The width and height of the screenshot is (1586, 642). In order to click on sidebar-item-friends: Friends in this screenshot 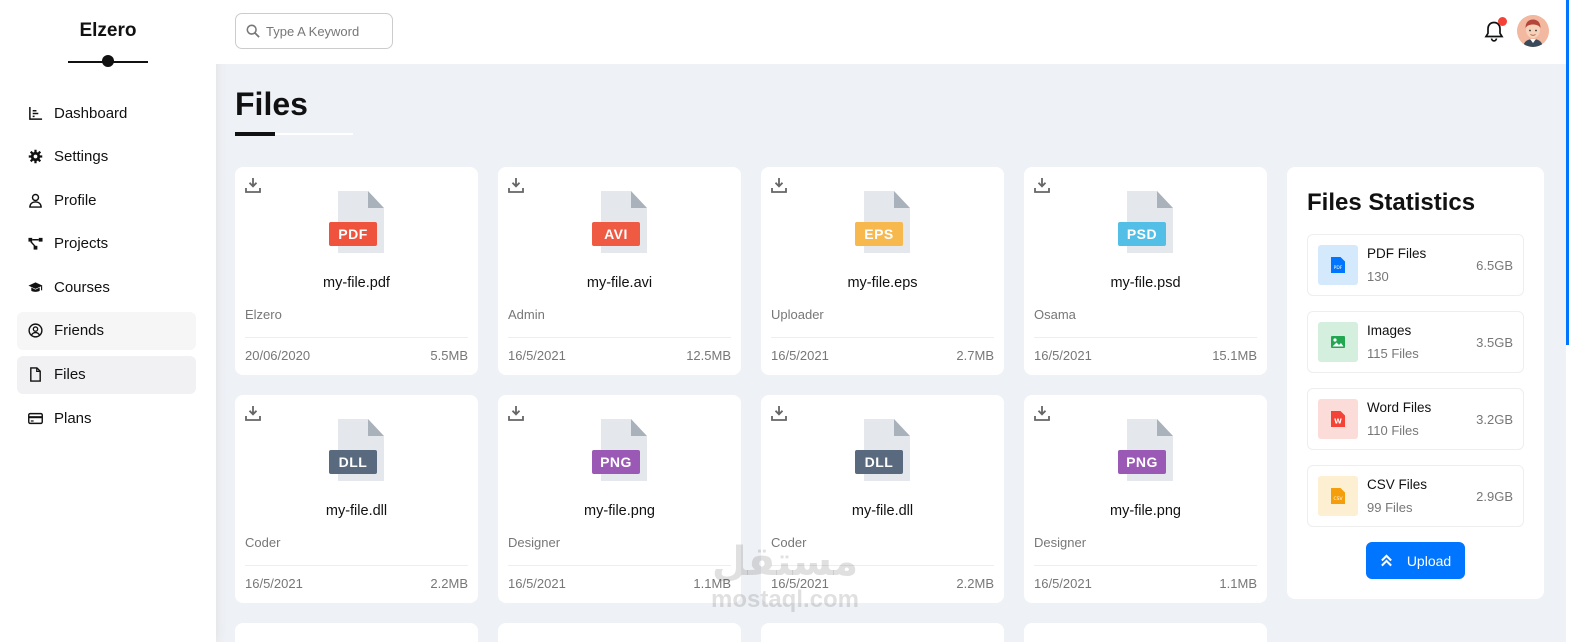, I will do `click(106, 330)`.